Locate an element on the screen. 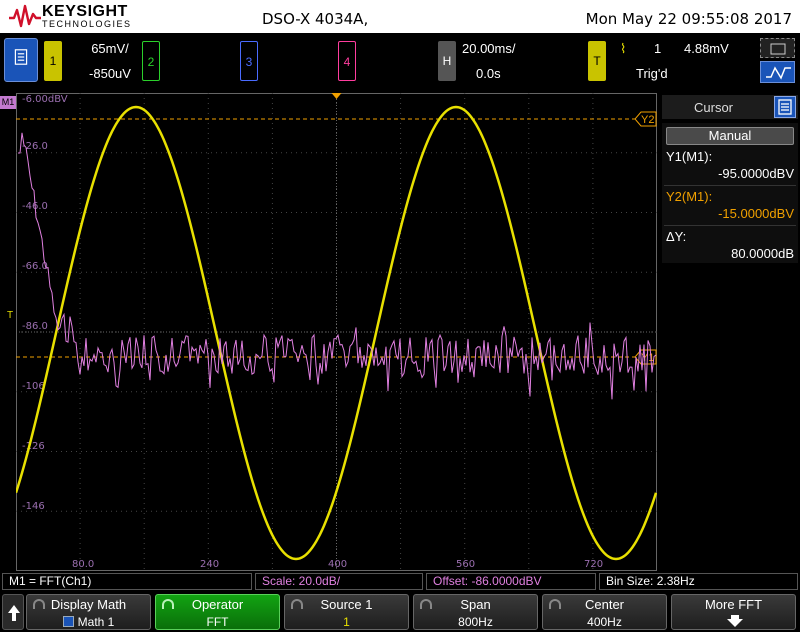 This screenshot has height=632, width=800. more-fft-softkey: More FFT is located at coordinates (733, 612).